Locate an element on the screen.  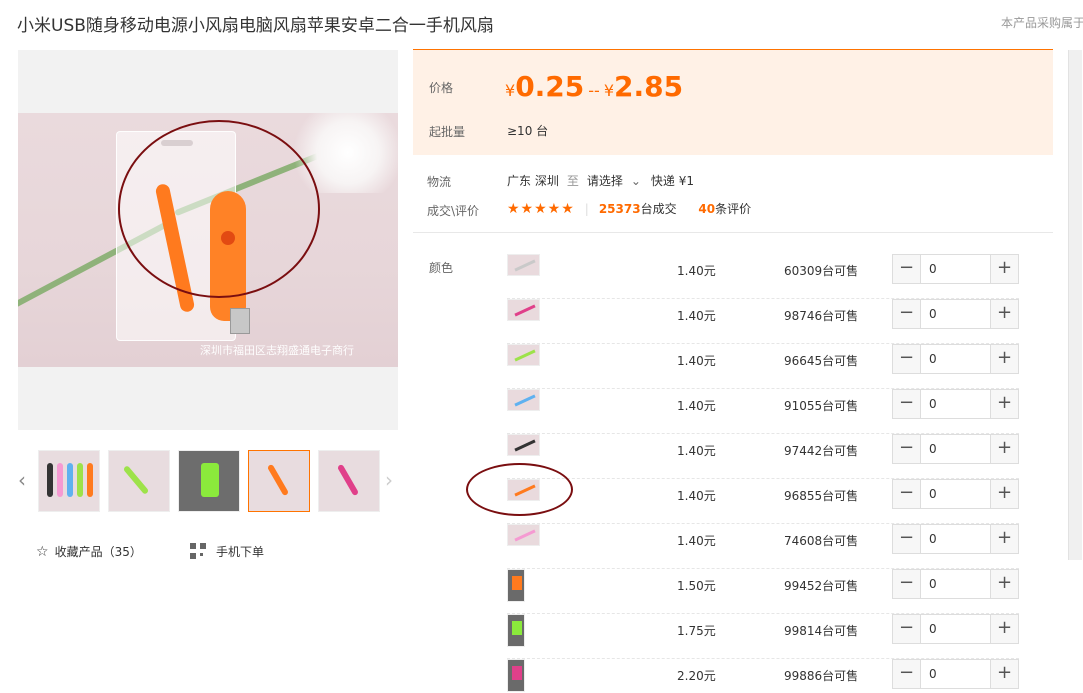
chevron-right-icon: › is located at coordinates (389, 480).